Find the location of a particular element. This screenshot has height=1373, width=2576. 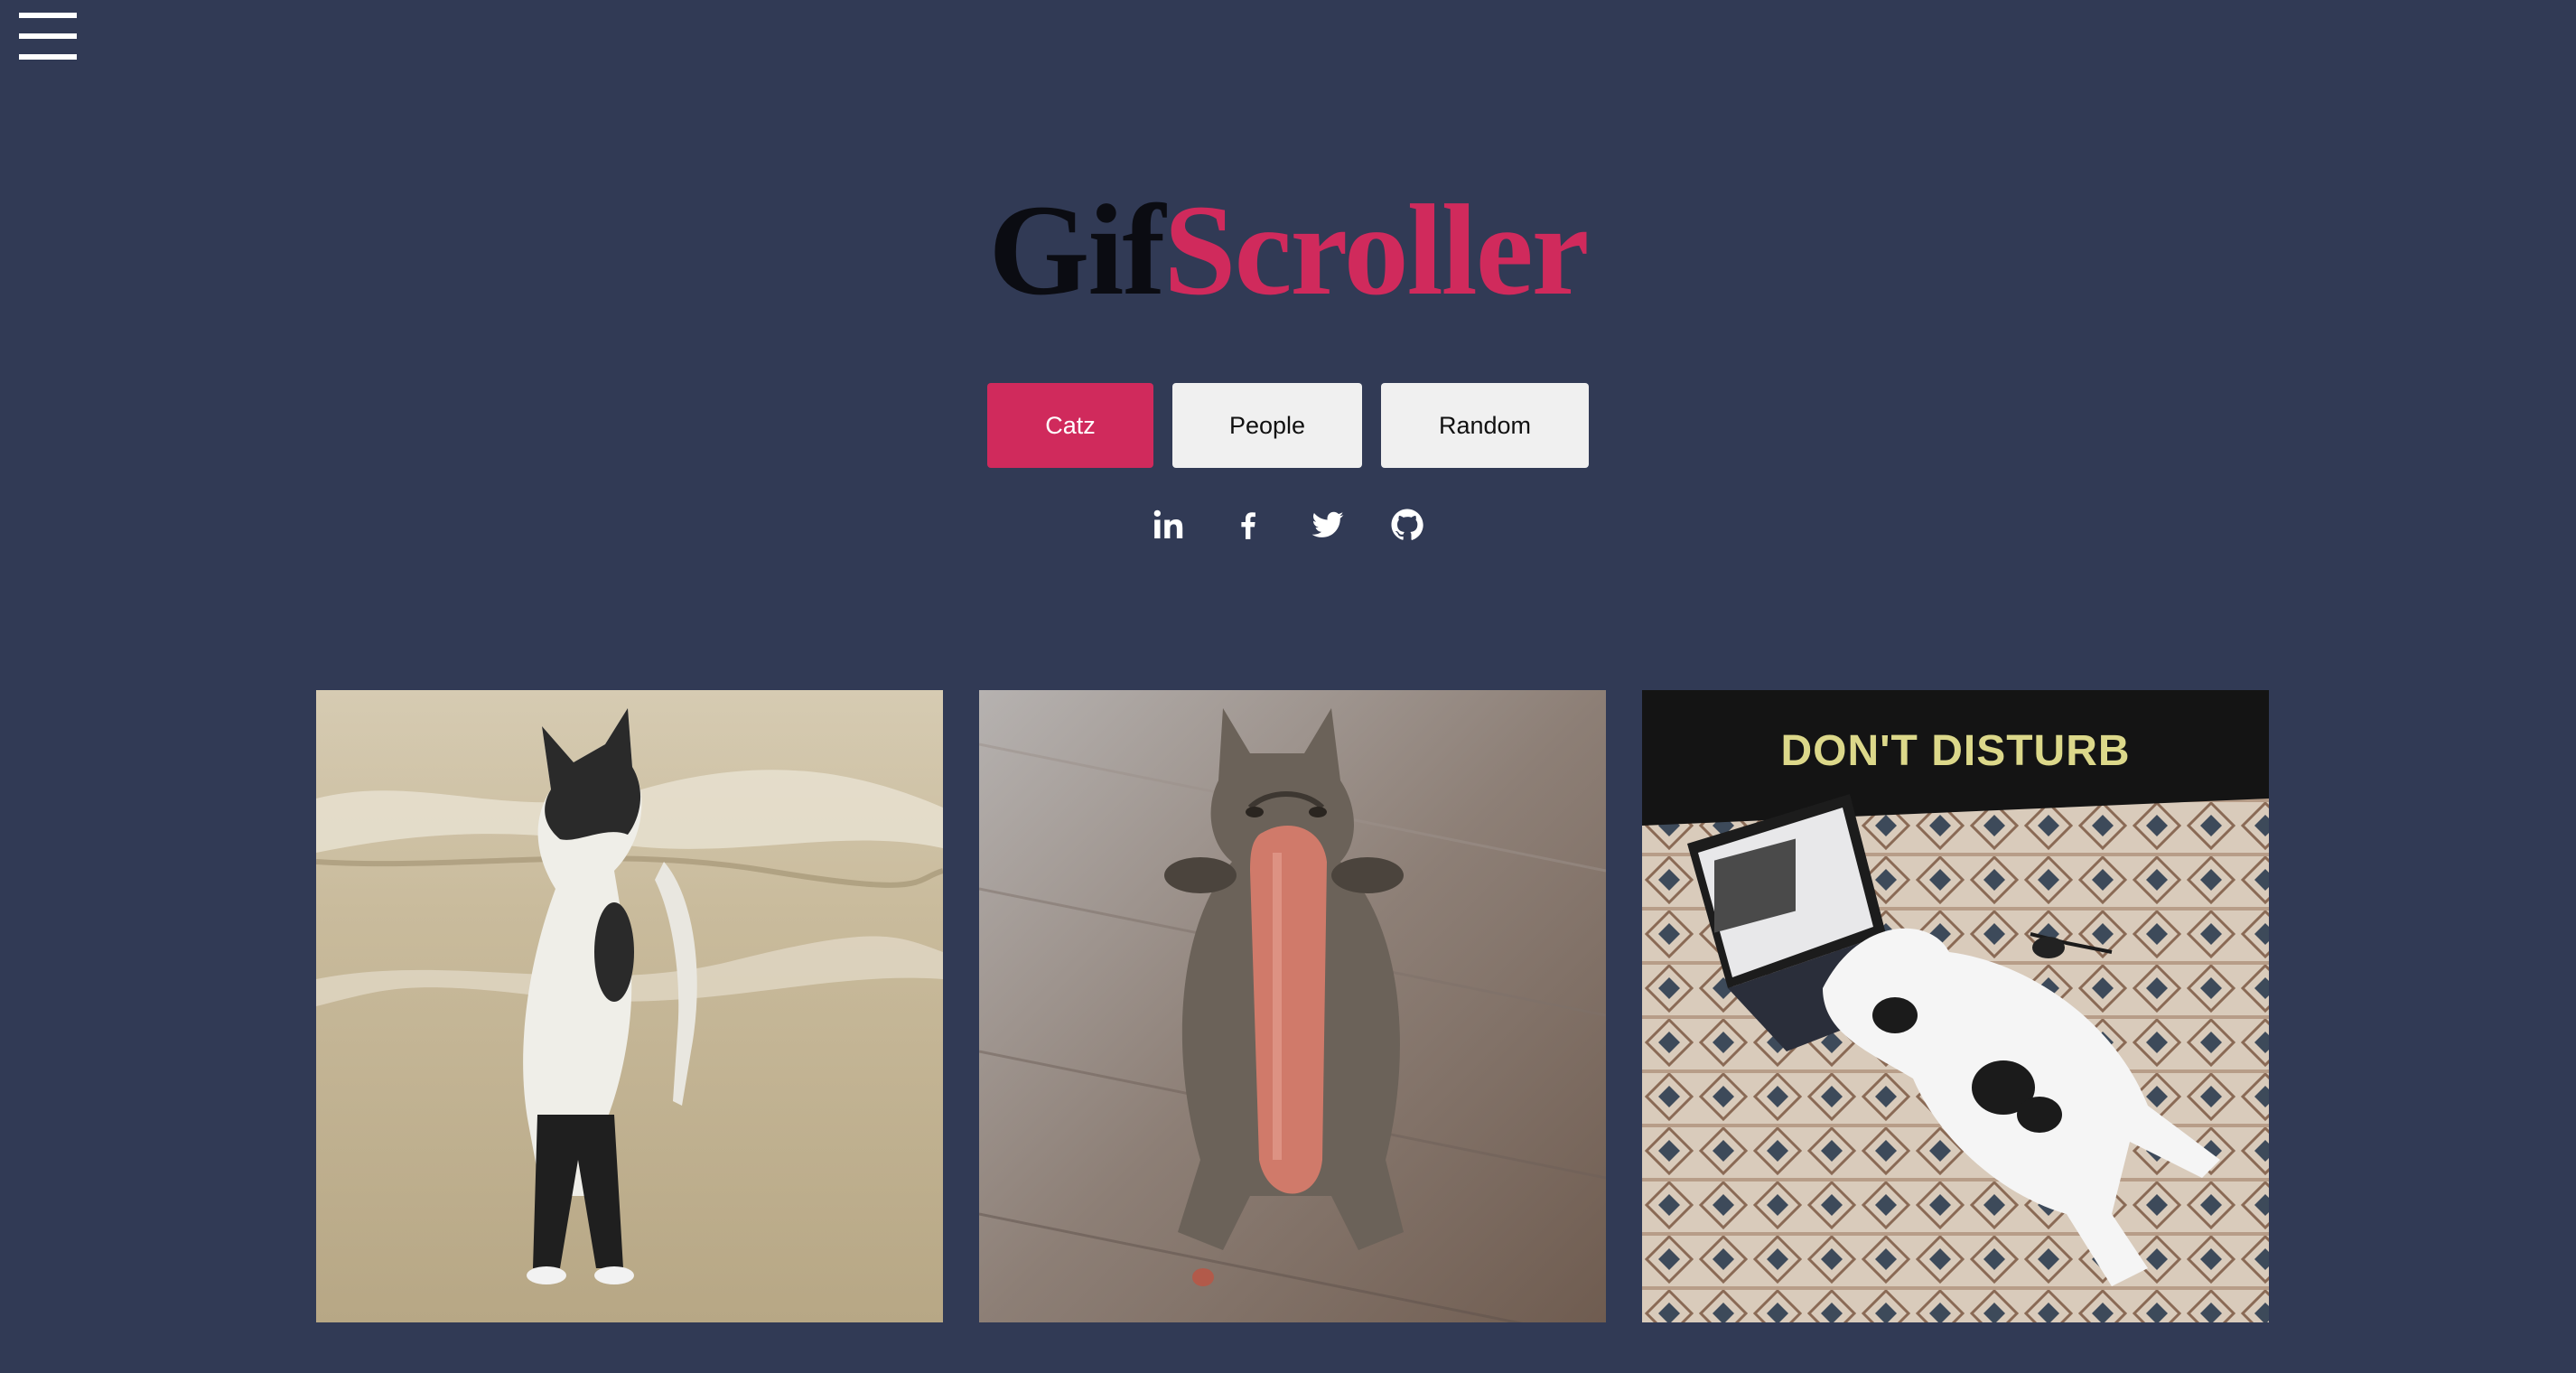

twitter-icon is located at coordinates (1328, 525).